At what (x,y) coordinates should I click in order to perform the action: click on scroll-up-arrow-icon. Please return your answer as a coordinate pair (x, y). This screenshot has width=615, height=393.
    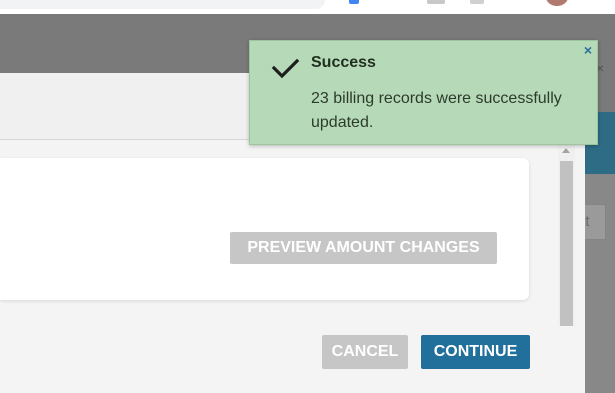
    Looking at the image, I should click on (566, 150).